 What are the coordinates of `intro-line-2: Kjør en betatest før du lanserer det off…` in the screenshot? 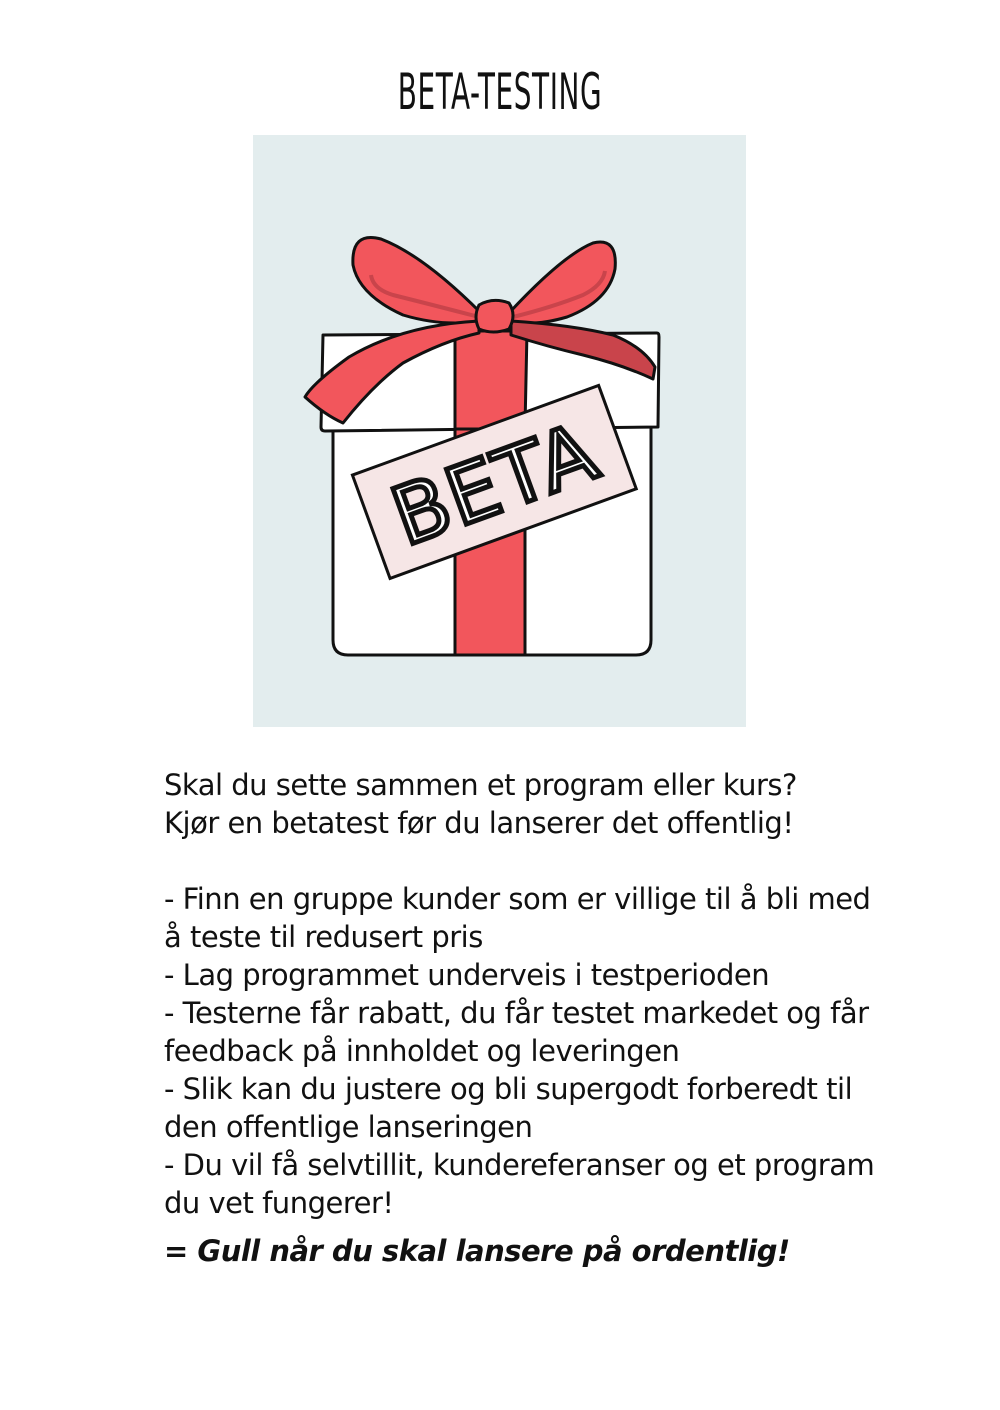 It's located at (479, 823).